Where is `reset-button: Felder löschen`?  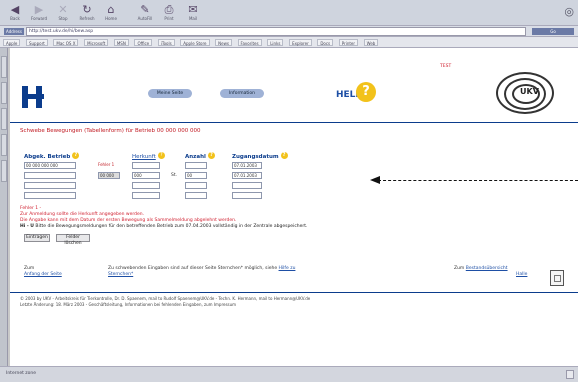 reset-button: Felder löschen is located at coordinates (73, 240).